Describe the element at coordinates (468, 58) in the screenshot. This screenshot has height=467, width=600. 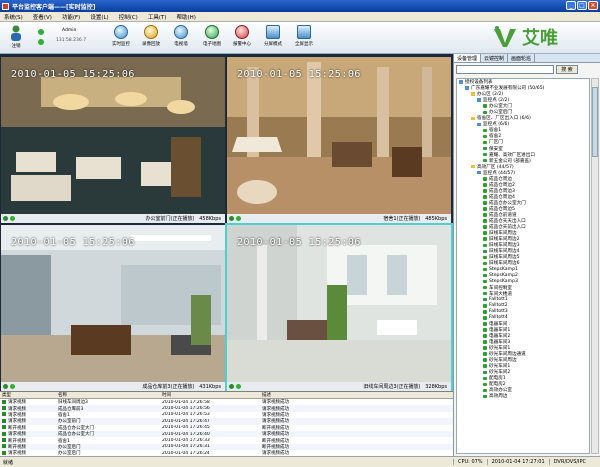
I see `tab-device-management: 设备管理` at that location.